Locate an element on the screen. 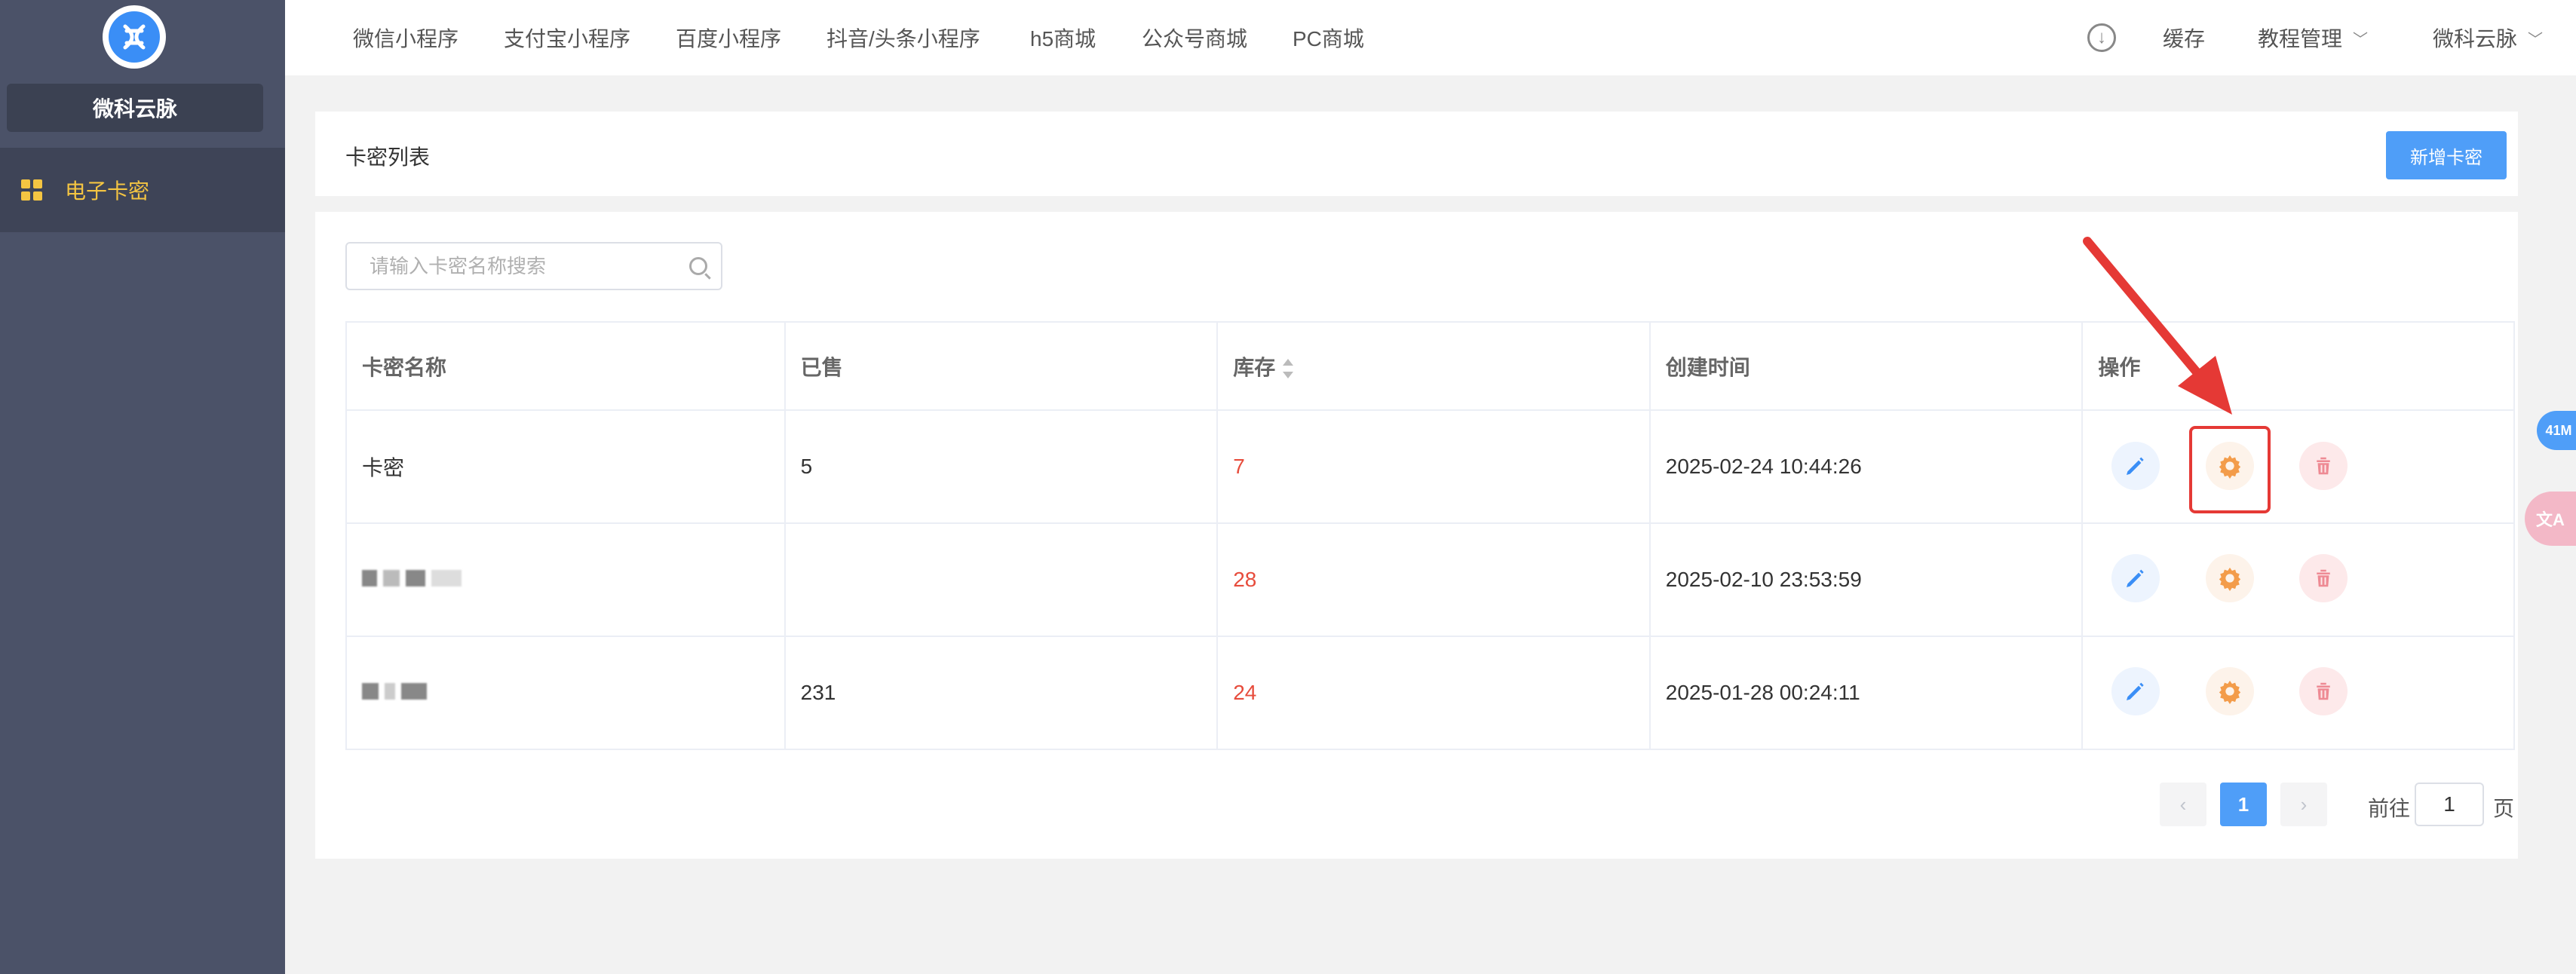 This screenshot has height=974, width=2576. search-icon is located at coordinates (698, 266).